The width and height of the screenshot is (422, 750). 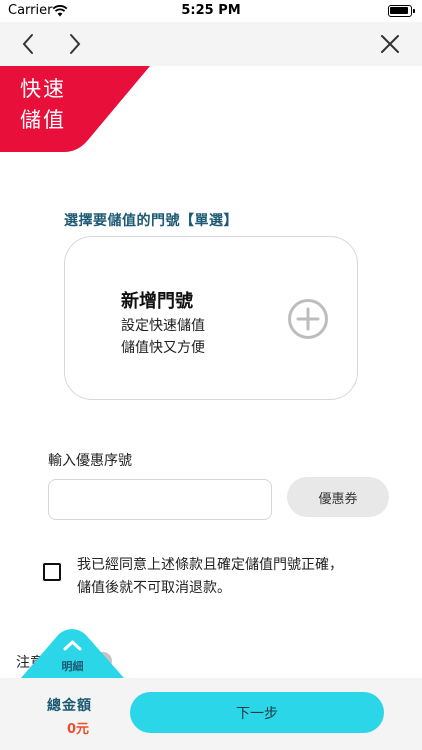 I want to click on clock: 5:25 PM, so click(x=211, y=10).